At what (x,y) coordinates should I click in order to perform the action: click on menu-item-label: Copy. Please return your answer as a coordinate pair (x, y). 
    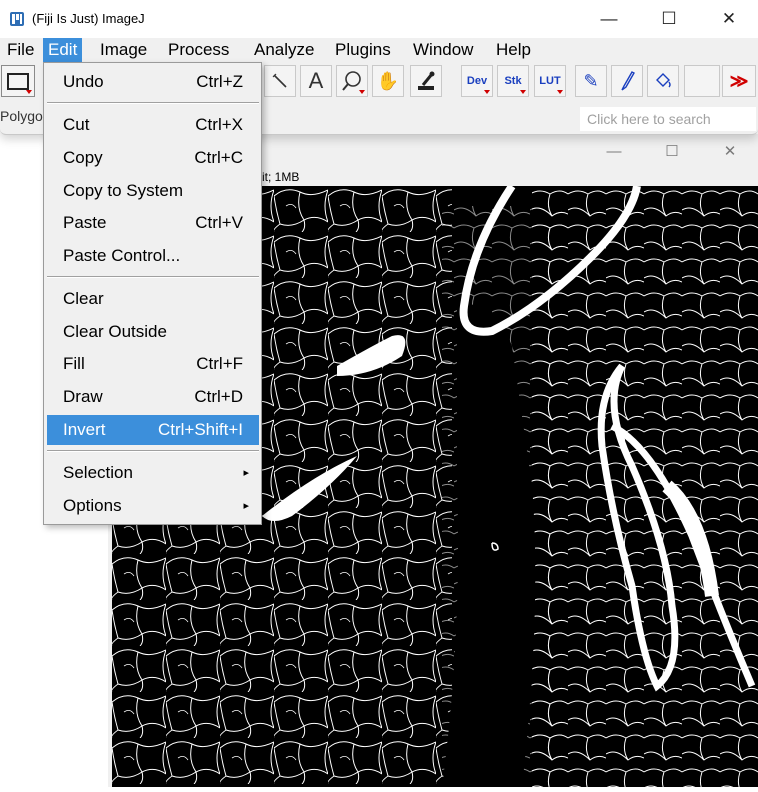
    Looking at the image, I should click on (83, 157).